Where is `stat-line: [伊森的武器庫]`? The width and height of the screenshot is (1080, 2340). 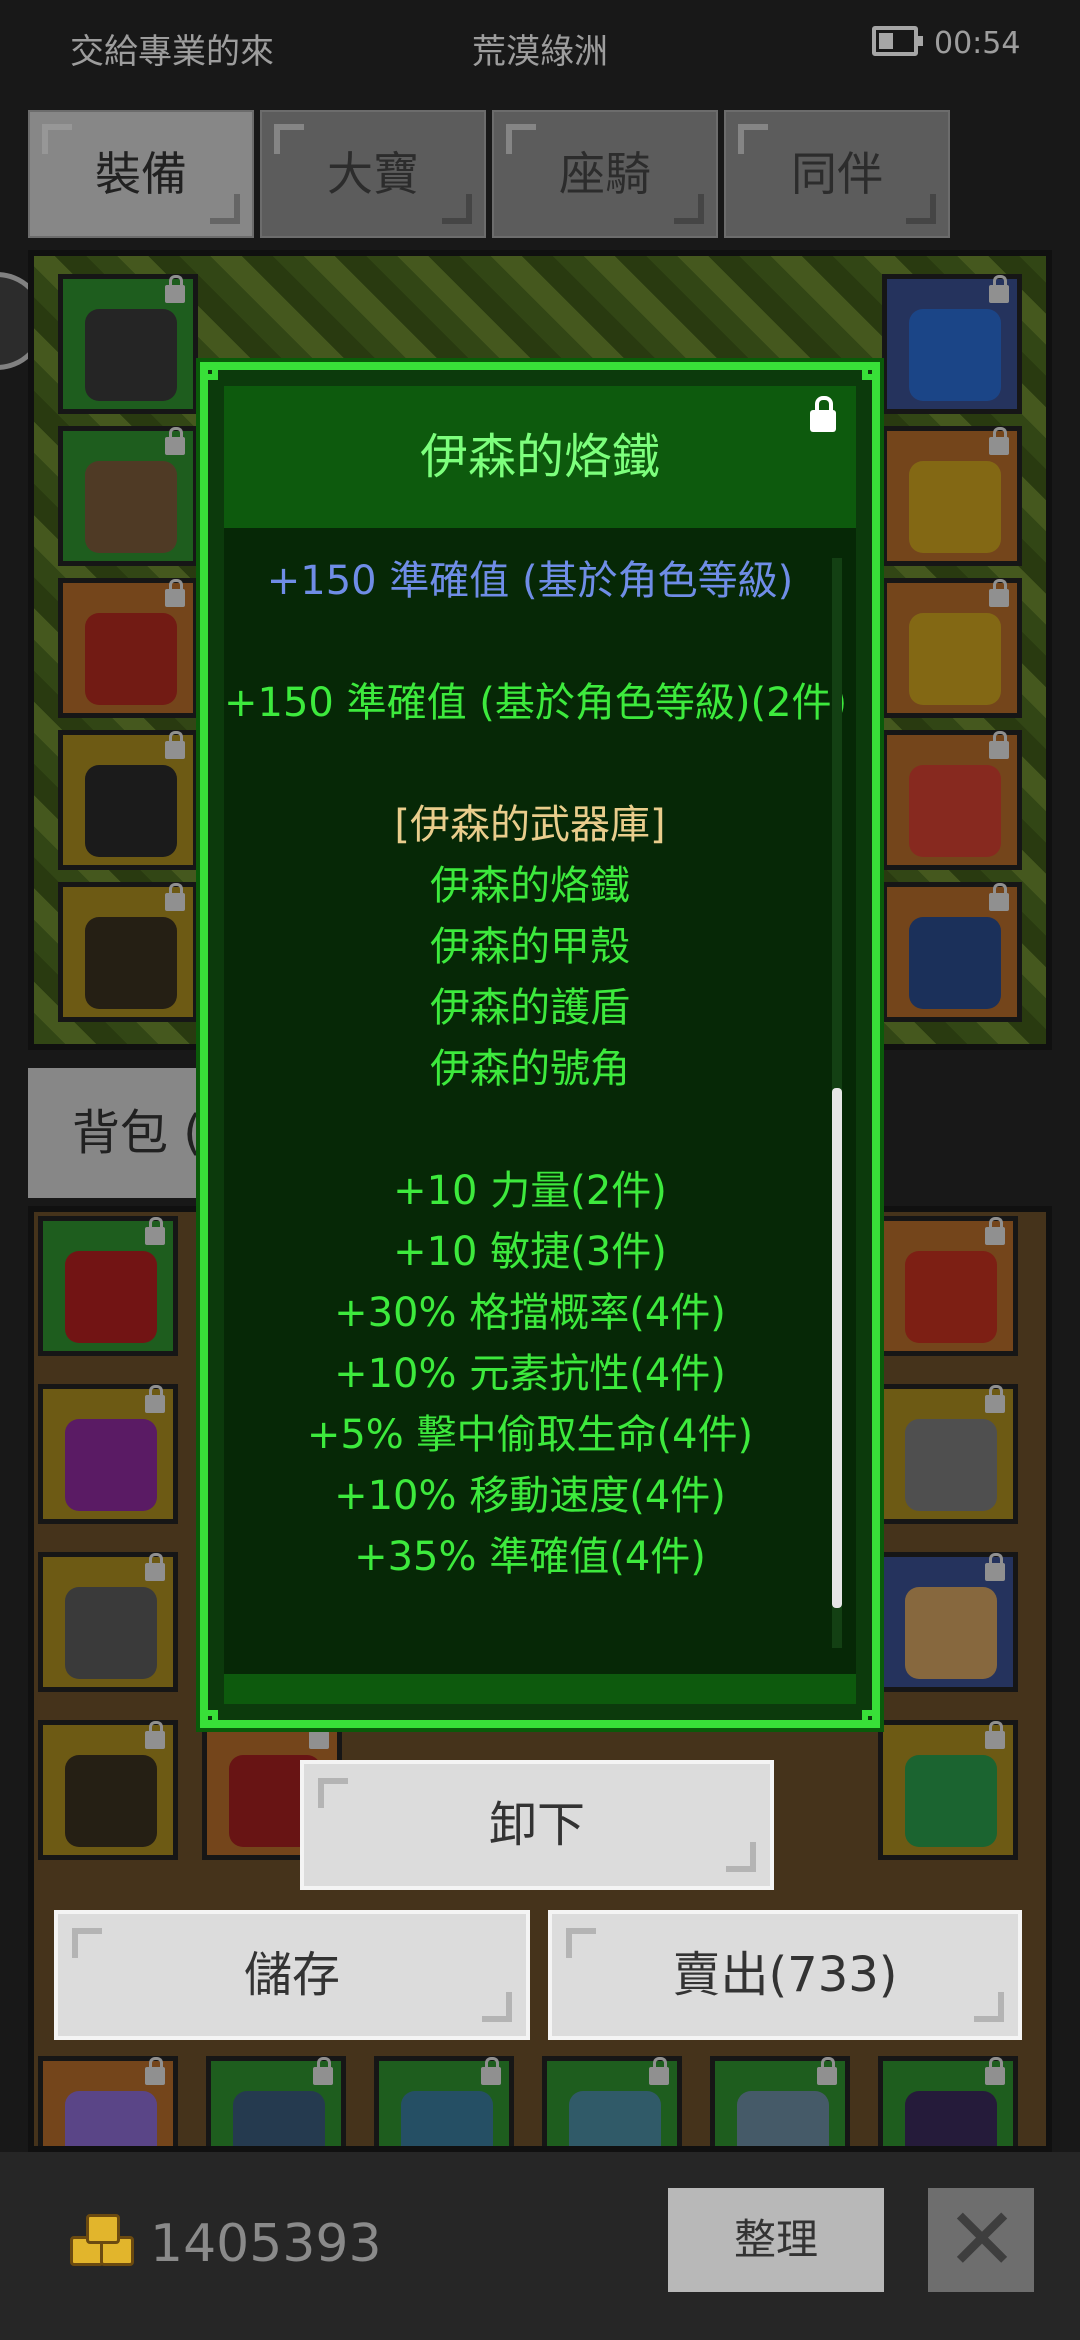
stat-line: [伊森的武器庫] is located at coordinates (530, 825).